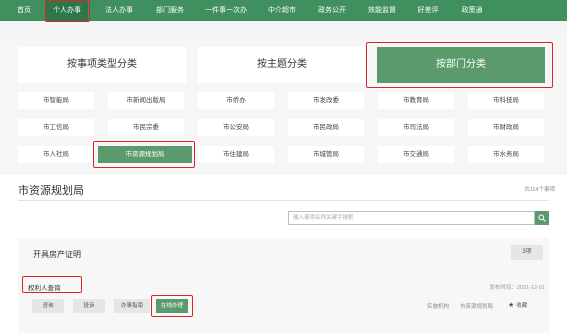  I want to click on complaint-button: 投诉, so click(89, 306).